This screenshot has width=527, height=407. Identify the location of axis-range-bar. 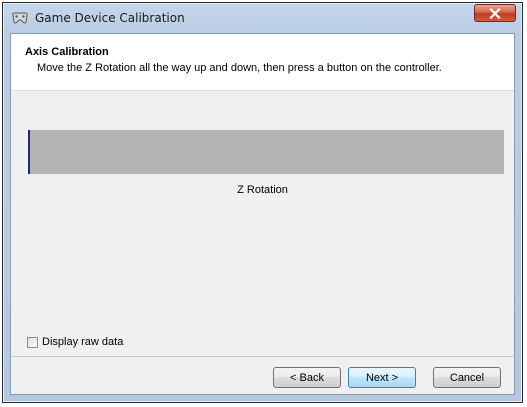
(266, 152).